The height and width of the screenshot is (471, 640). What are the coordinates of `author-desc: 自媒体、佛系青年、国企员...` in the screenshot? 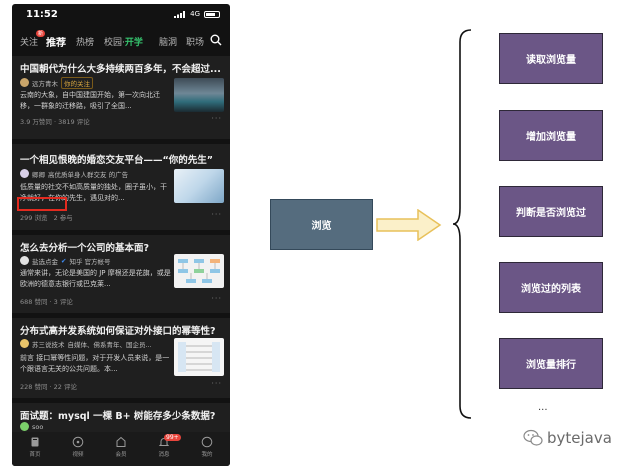 It's located at (109, 344).